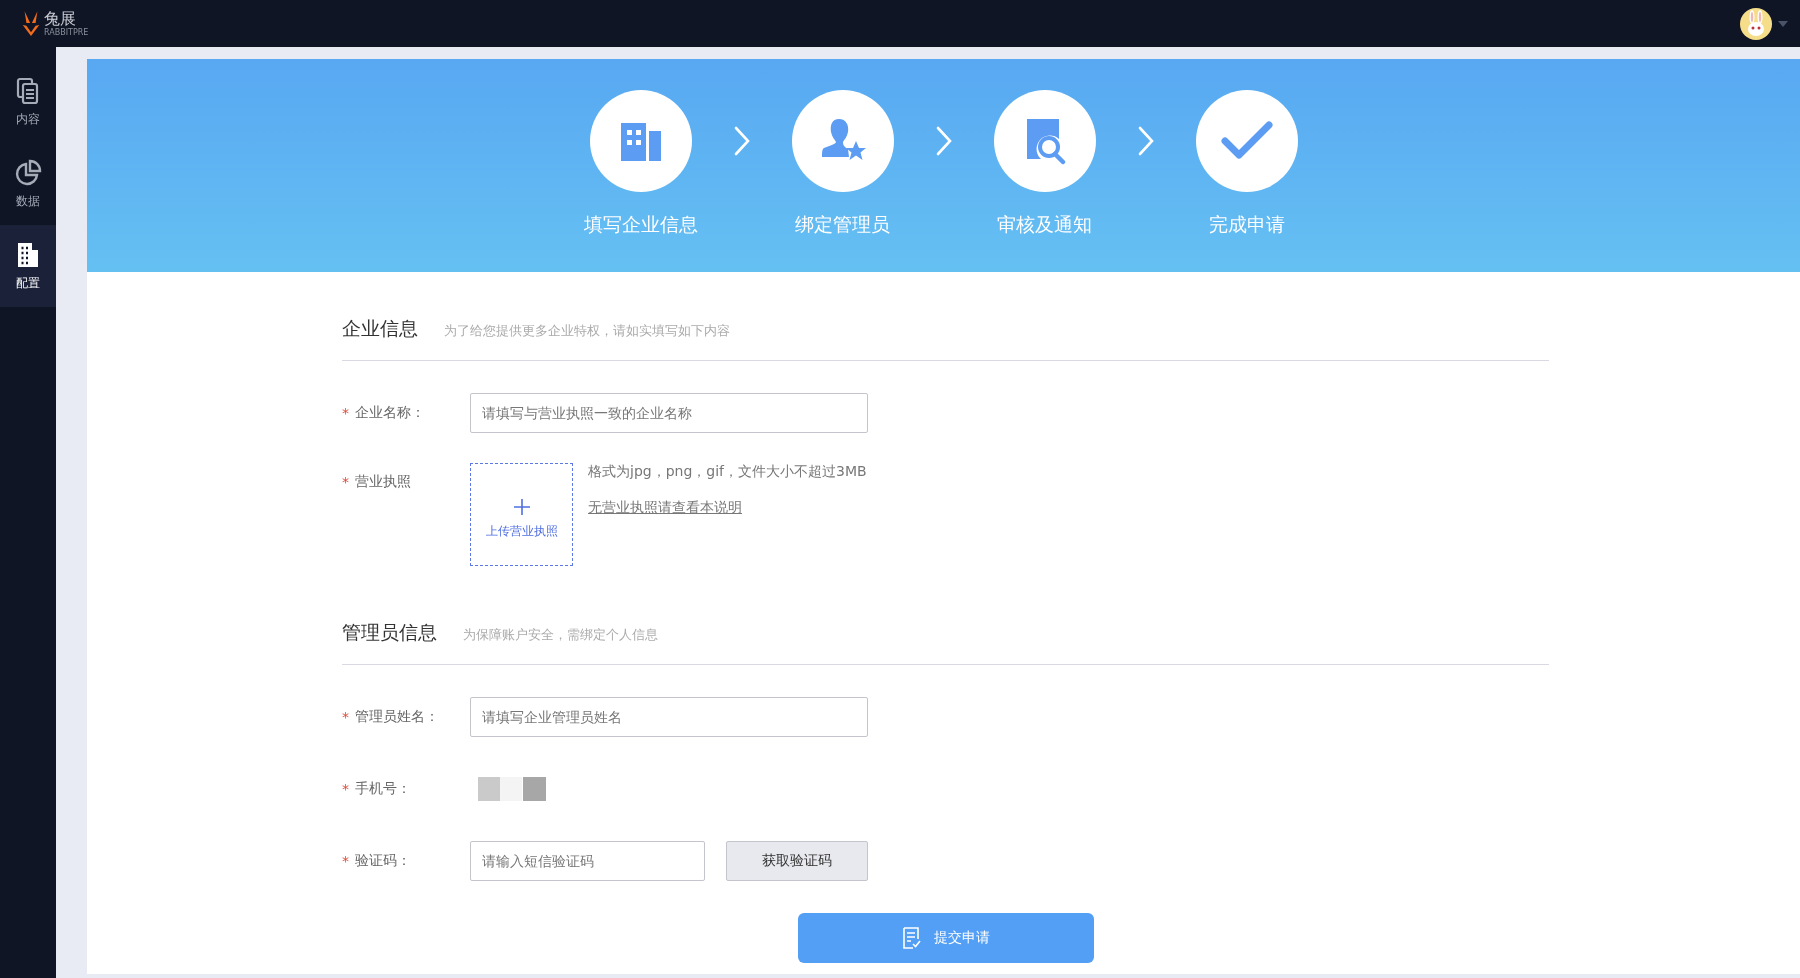  I want to click on logo-text: 兔展, so click(60, 19).